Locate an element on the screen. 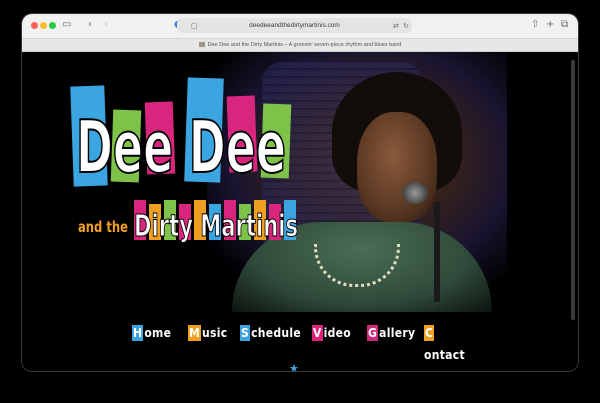 This screenshot has height=403, width=600. logo-prefix: and the is located at coordinates (103, 227).